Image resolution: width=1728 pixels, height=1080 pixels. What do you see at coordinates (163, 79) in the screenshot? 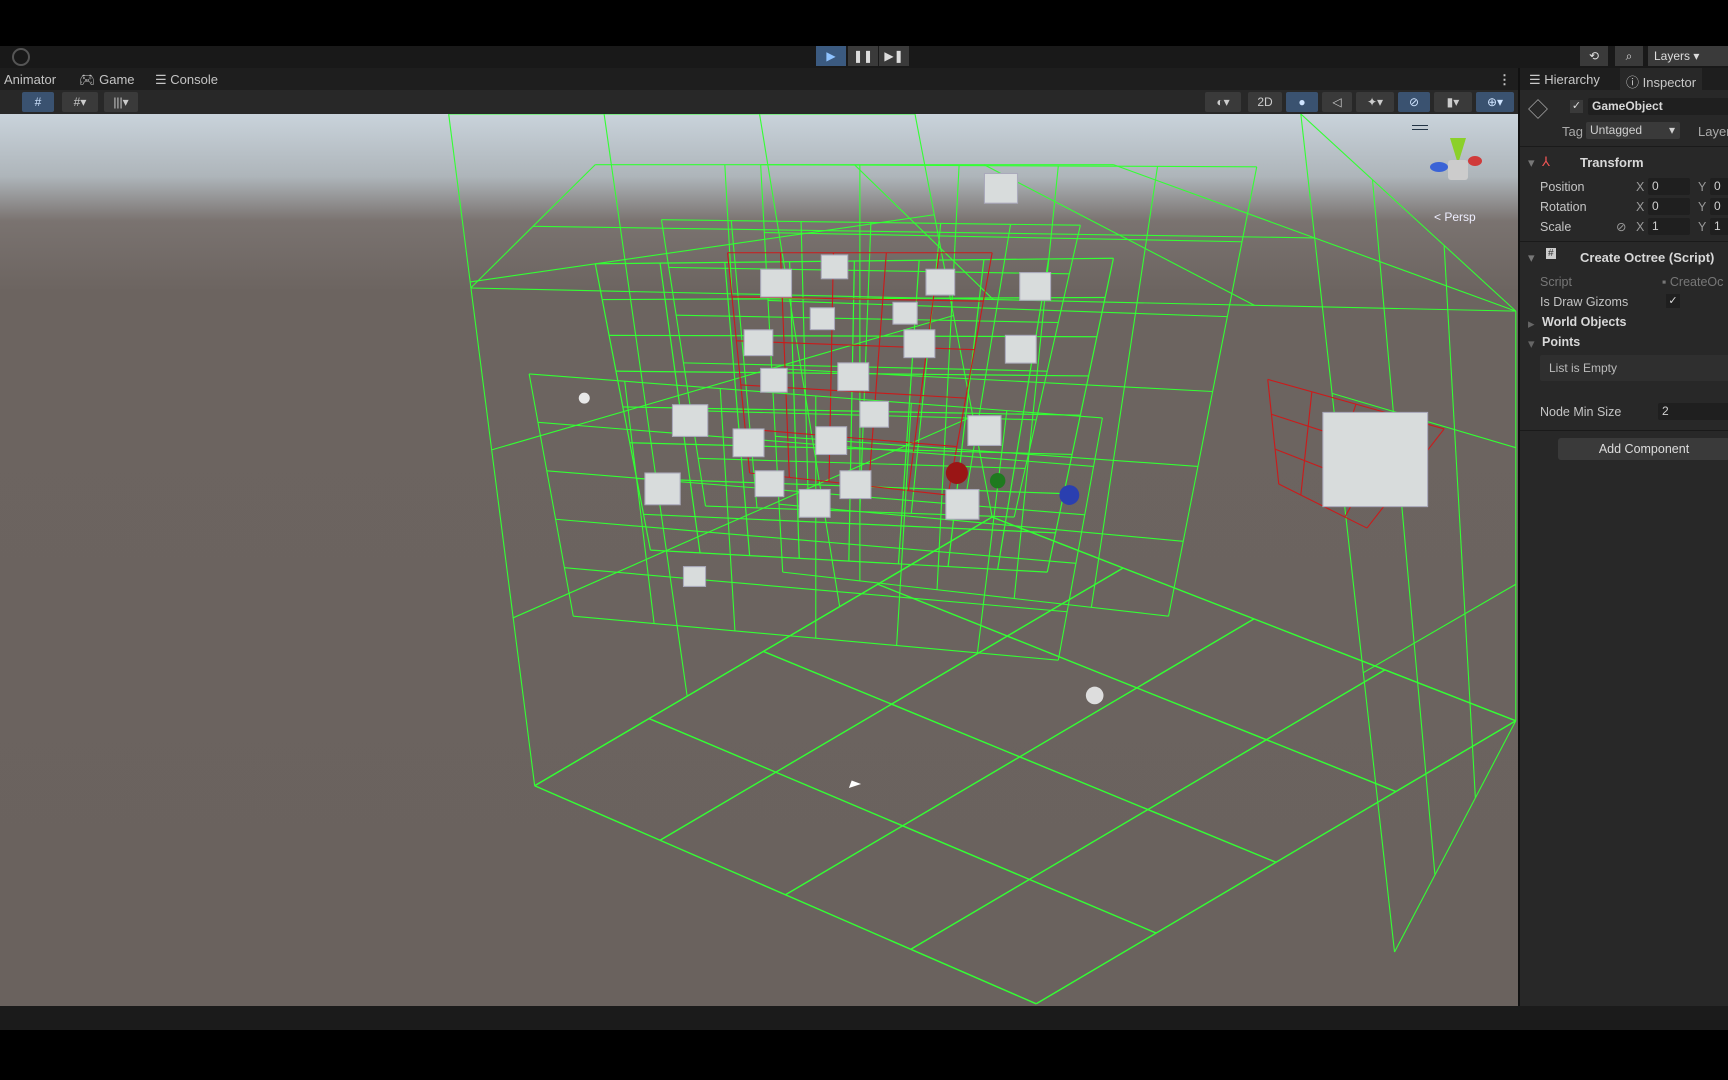
I see `console-icon: ☰` at bounding box center [163, 79].